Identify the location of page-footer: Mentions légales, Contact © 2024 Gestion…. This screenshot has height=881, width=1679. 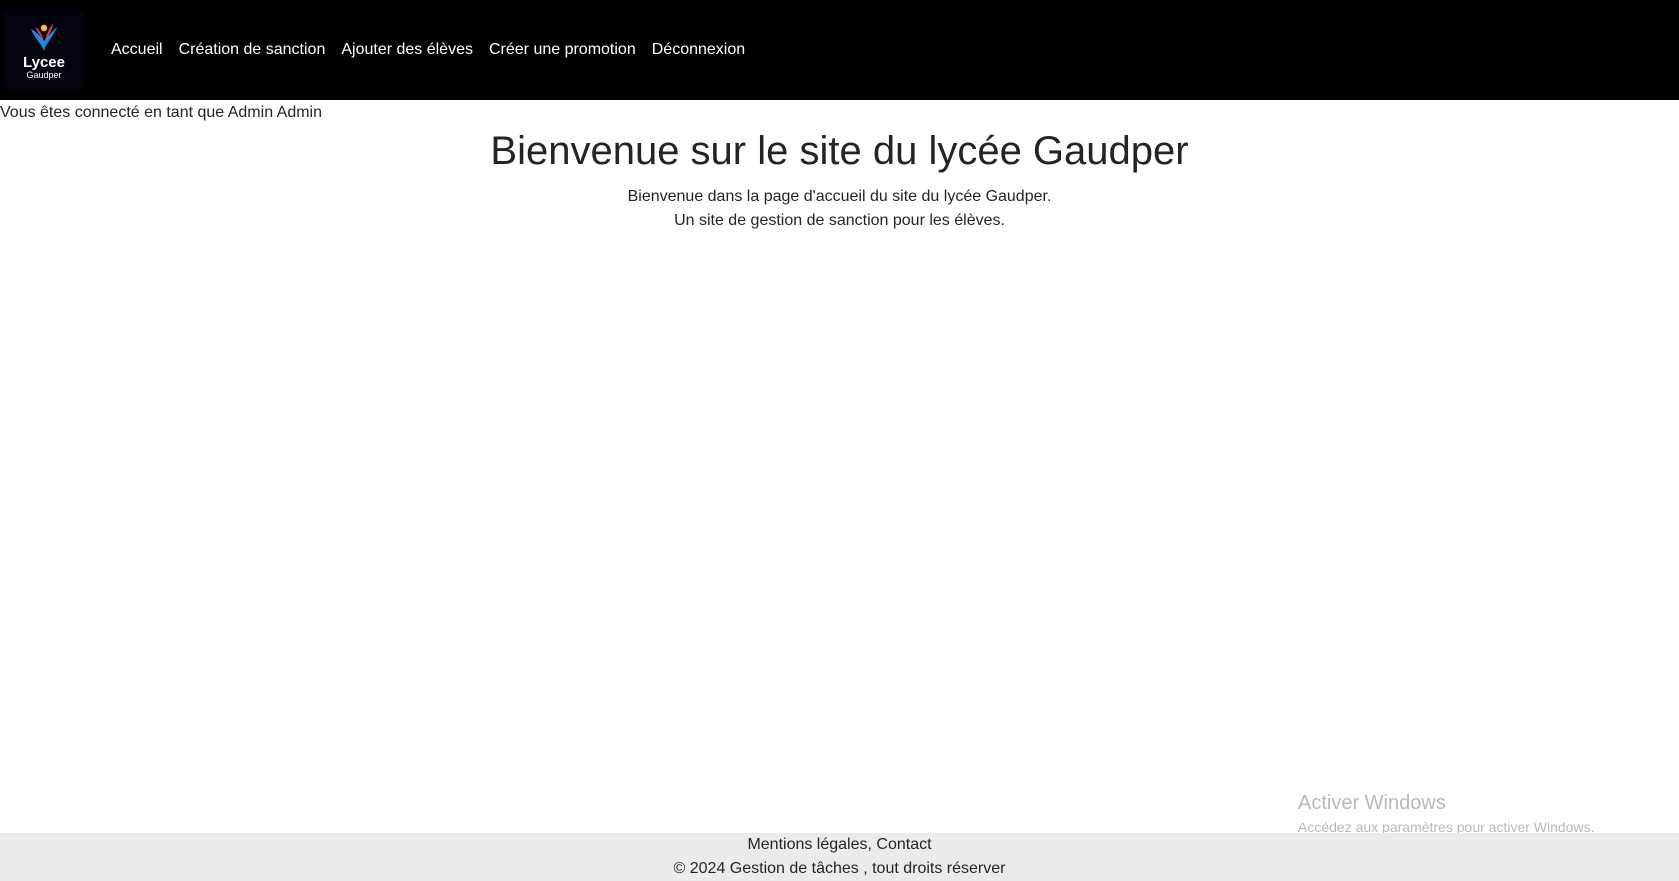
(839, 857).